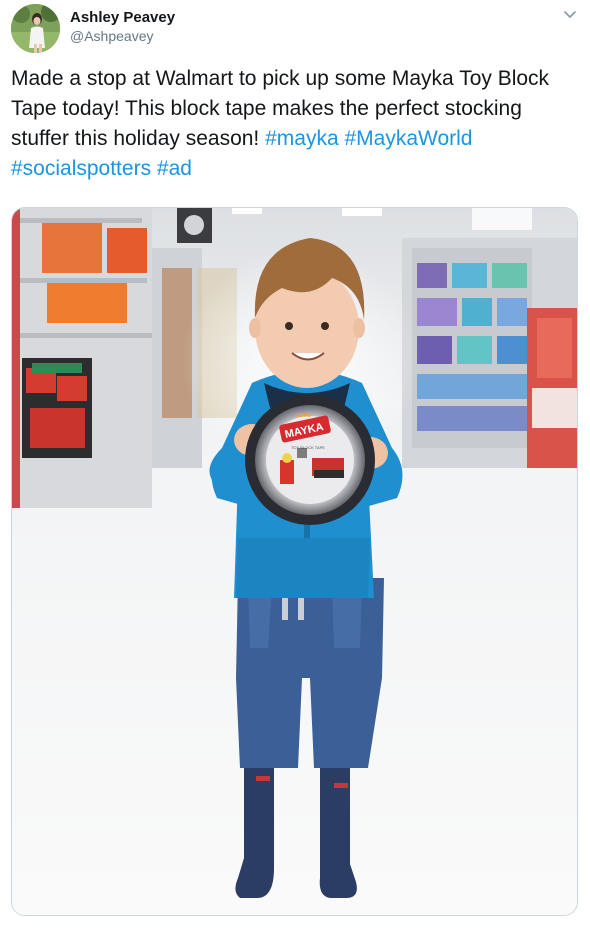 Image resolution: width=590 pixels, height=928 pixels. What do you see at coordinates (408, 138) in the screenshot?
I see `hashtag-link: #MaykaWorld` at bounding box center [408, 138].